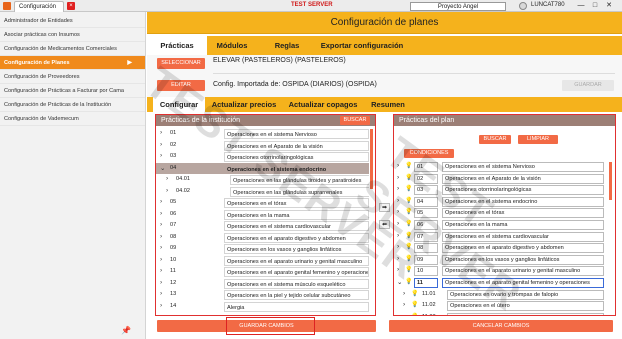  I want to click on practice-code-field: 11.02, so click(432, 306).